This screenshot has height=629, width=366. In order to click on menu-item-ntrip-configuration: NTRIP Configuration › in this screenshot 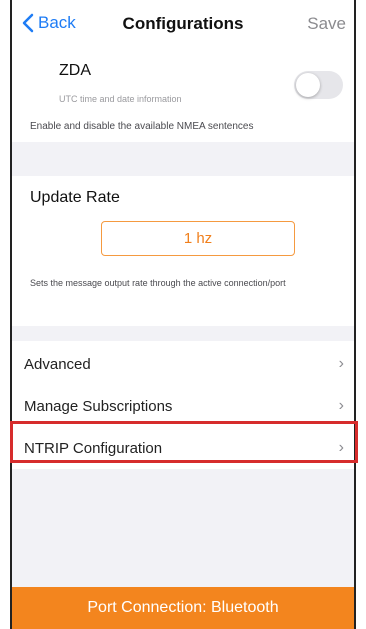, I will do `click(183, 448)`.